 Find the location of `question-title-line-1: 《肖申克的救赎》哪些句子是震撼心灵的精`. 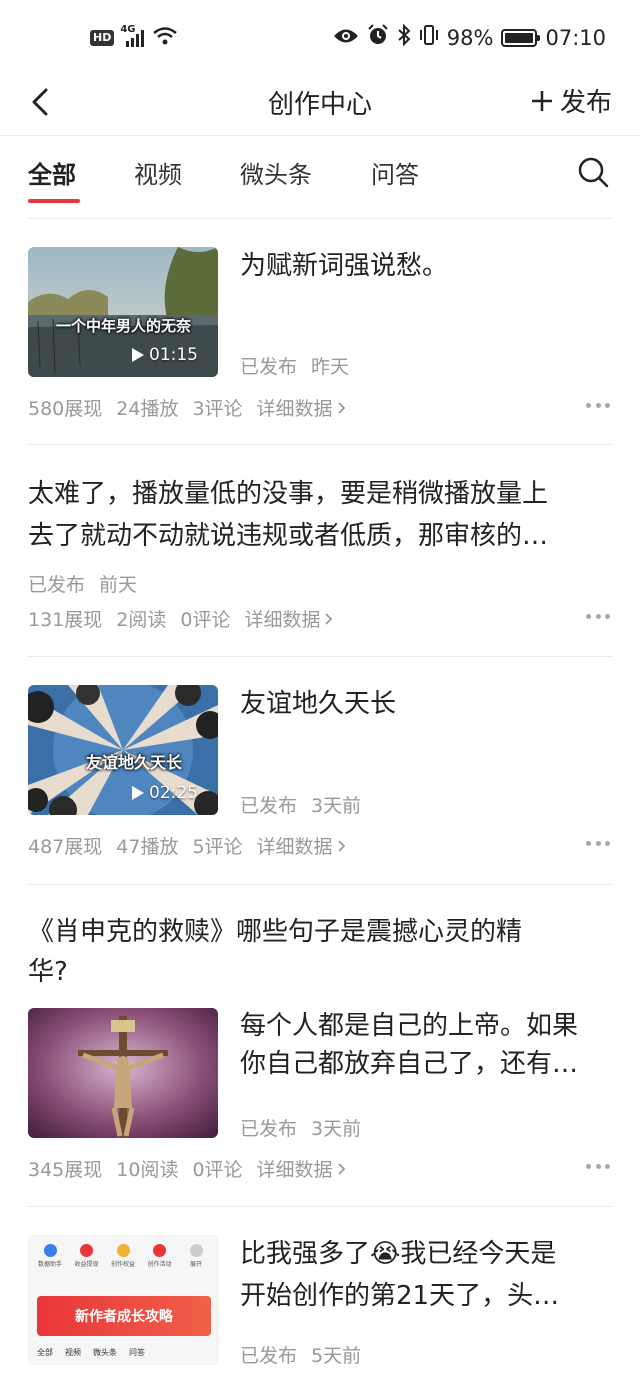

question-title-line-1: 《肖申克的救赎》哪些句子是震撼心灵的精 is located at coordinates (275, 932).